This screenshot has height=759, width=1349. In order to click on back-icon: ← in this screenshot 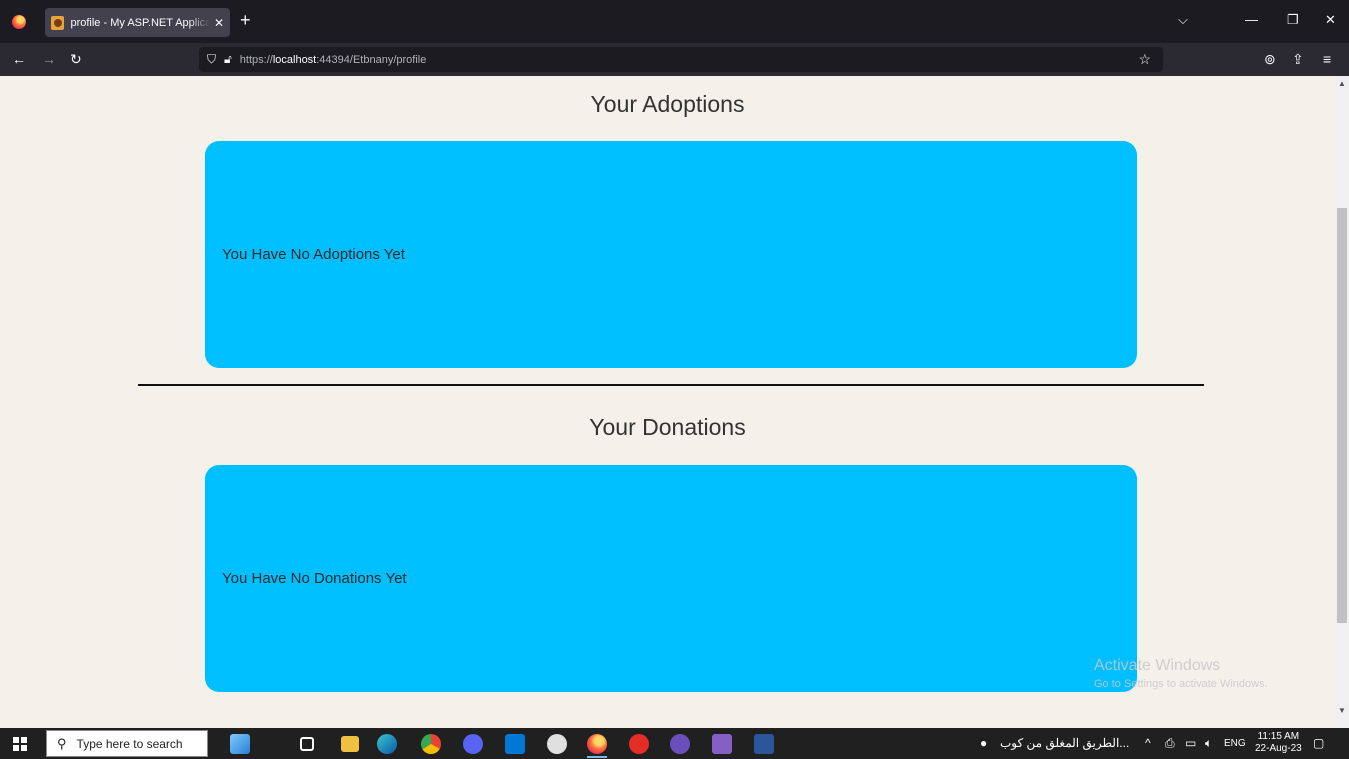, I will do `click(19, 59)`.